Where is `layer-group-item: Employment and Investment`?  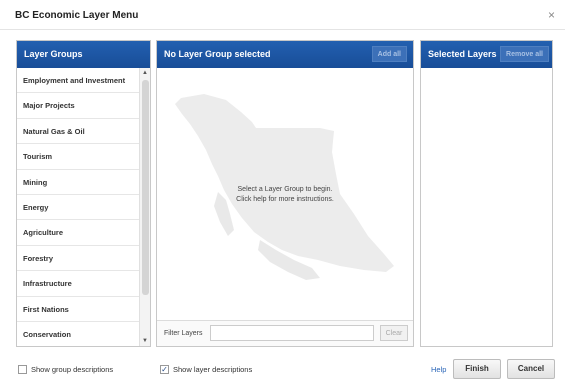
layer-group-item: Employment and Investment is located at coordinates (78, 81).